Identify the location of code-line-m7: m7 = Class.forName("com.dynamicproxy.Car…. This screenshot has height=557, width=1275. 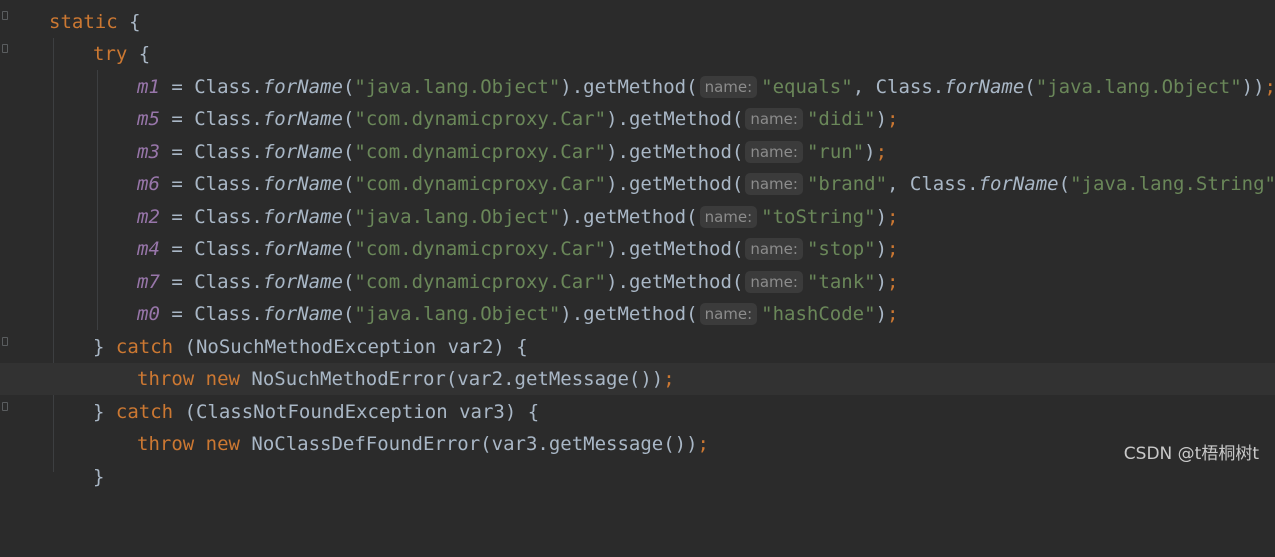
(637, 282).